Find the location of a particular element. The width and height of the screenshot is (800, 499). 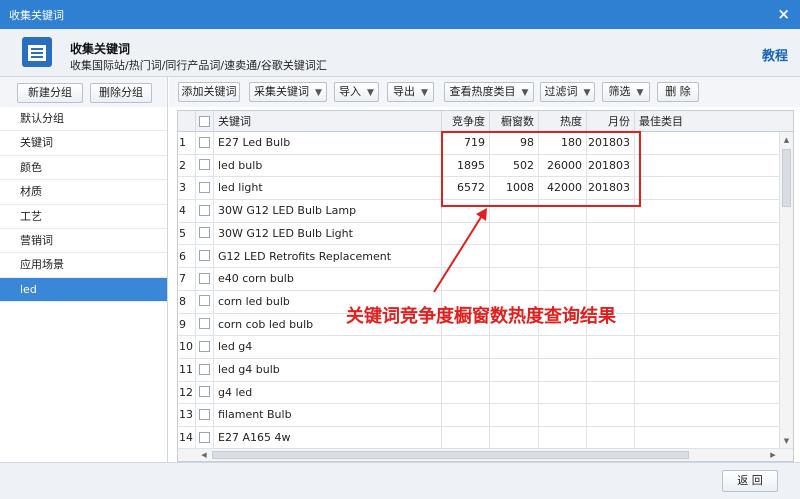

row-number: 9 is located at coordinates (187, 325).